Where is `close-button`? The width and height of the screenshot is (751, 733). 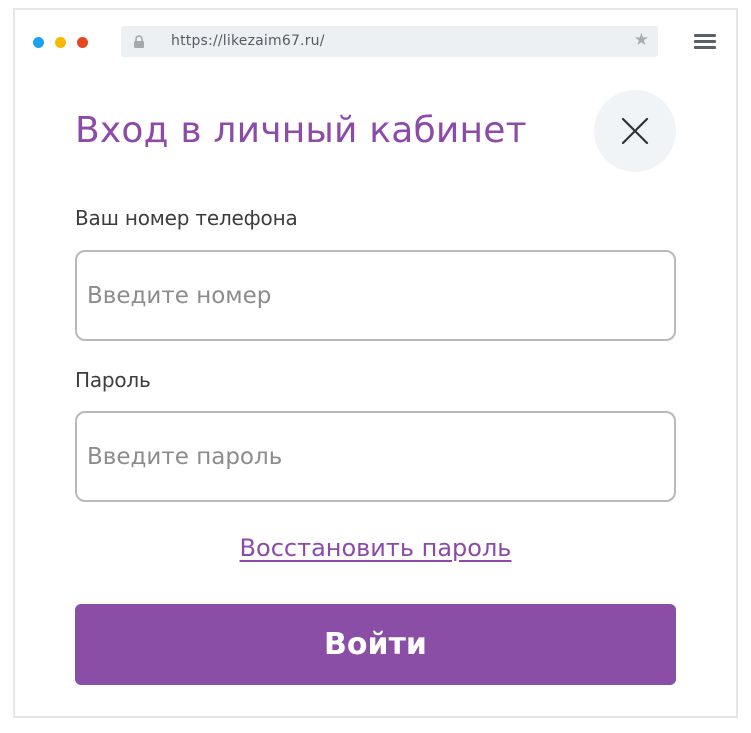 close-button is located at coordinates (635, 131).